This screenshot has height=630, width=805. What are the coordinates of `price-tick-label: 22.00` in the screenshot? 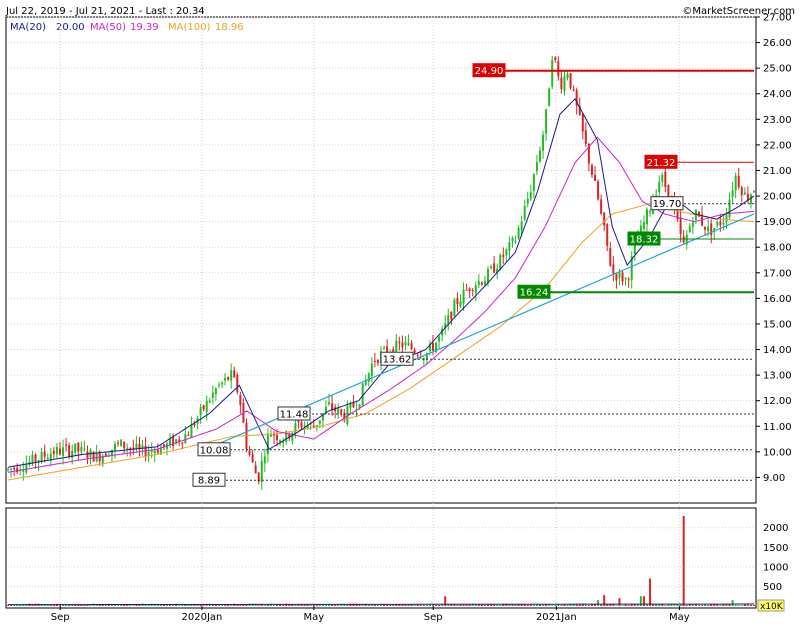 It's located at (777, 145).